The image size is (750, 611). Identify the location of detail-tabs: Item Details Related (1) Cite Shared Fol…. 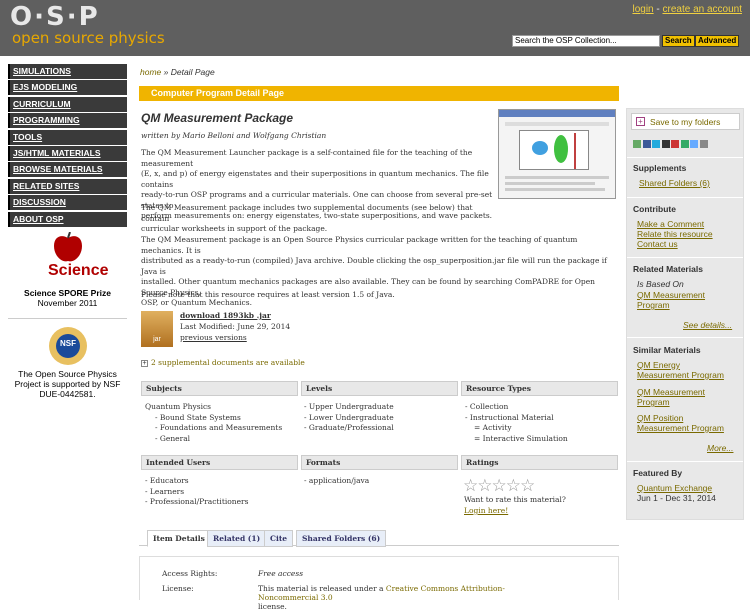
(379, 538).